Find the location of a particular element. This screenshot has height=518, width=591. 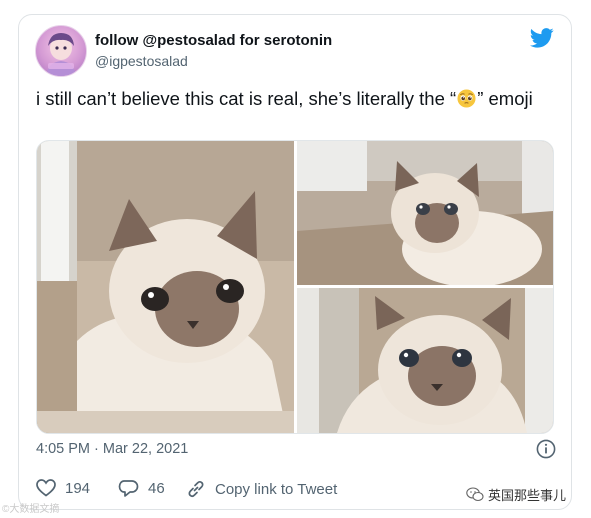

tweet-text-part: ” emoji is located at coordinates (505, 98).